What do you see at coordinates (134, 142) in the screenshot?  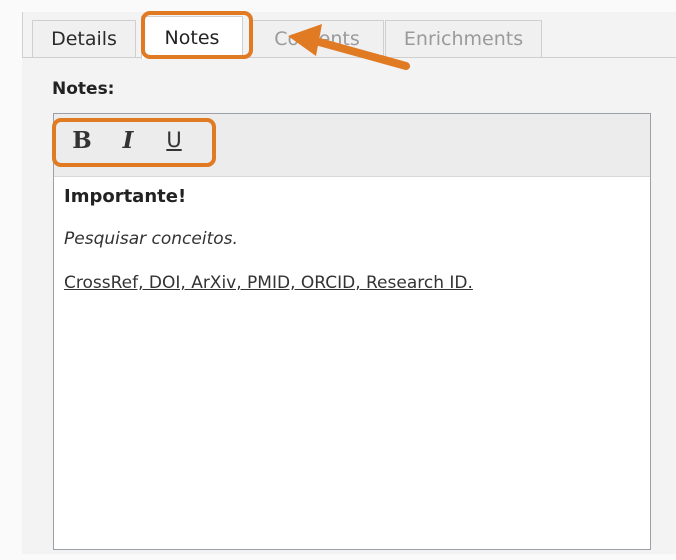 I see `toolbar-highlight-box` at bounding box center [134, 142].